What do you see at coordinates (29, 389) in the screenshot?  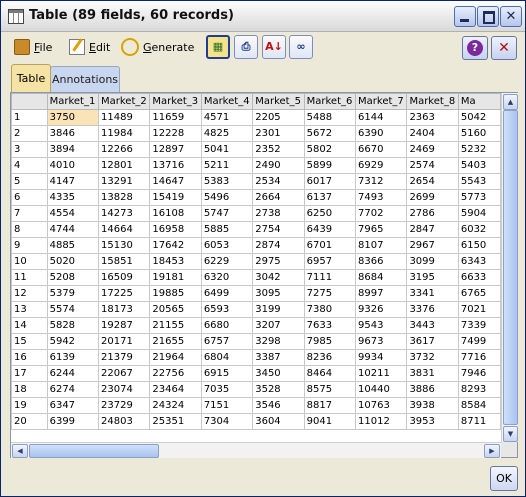 I see `row-number: 18` at bounding box center [29, 389].